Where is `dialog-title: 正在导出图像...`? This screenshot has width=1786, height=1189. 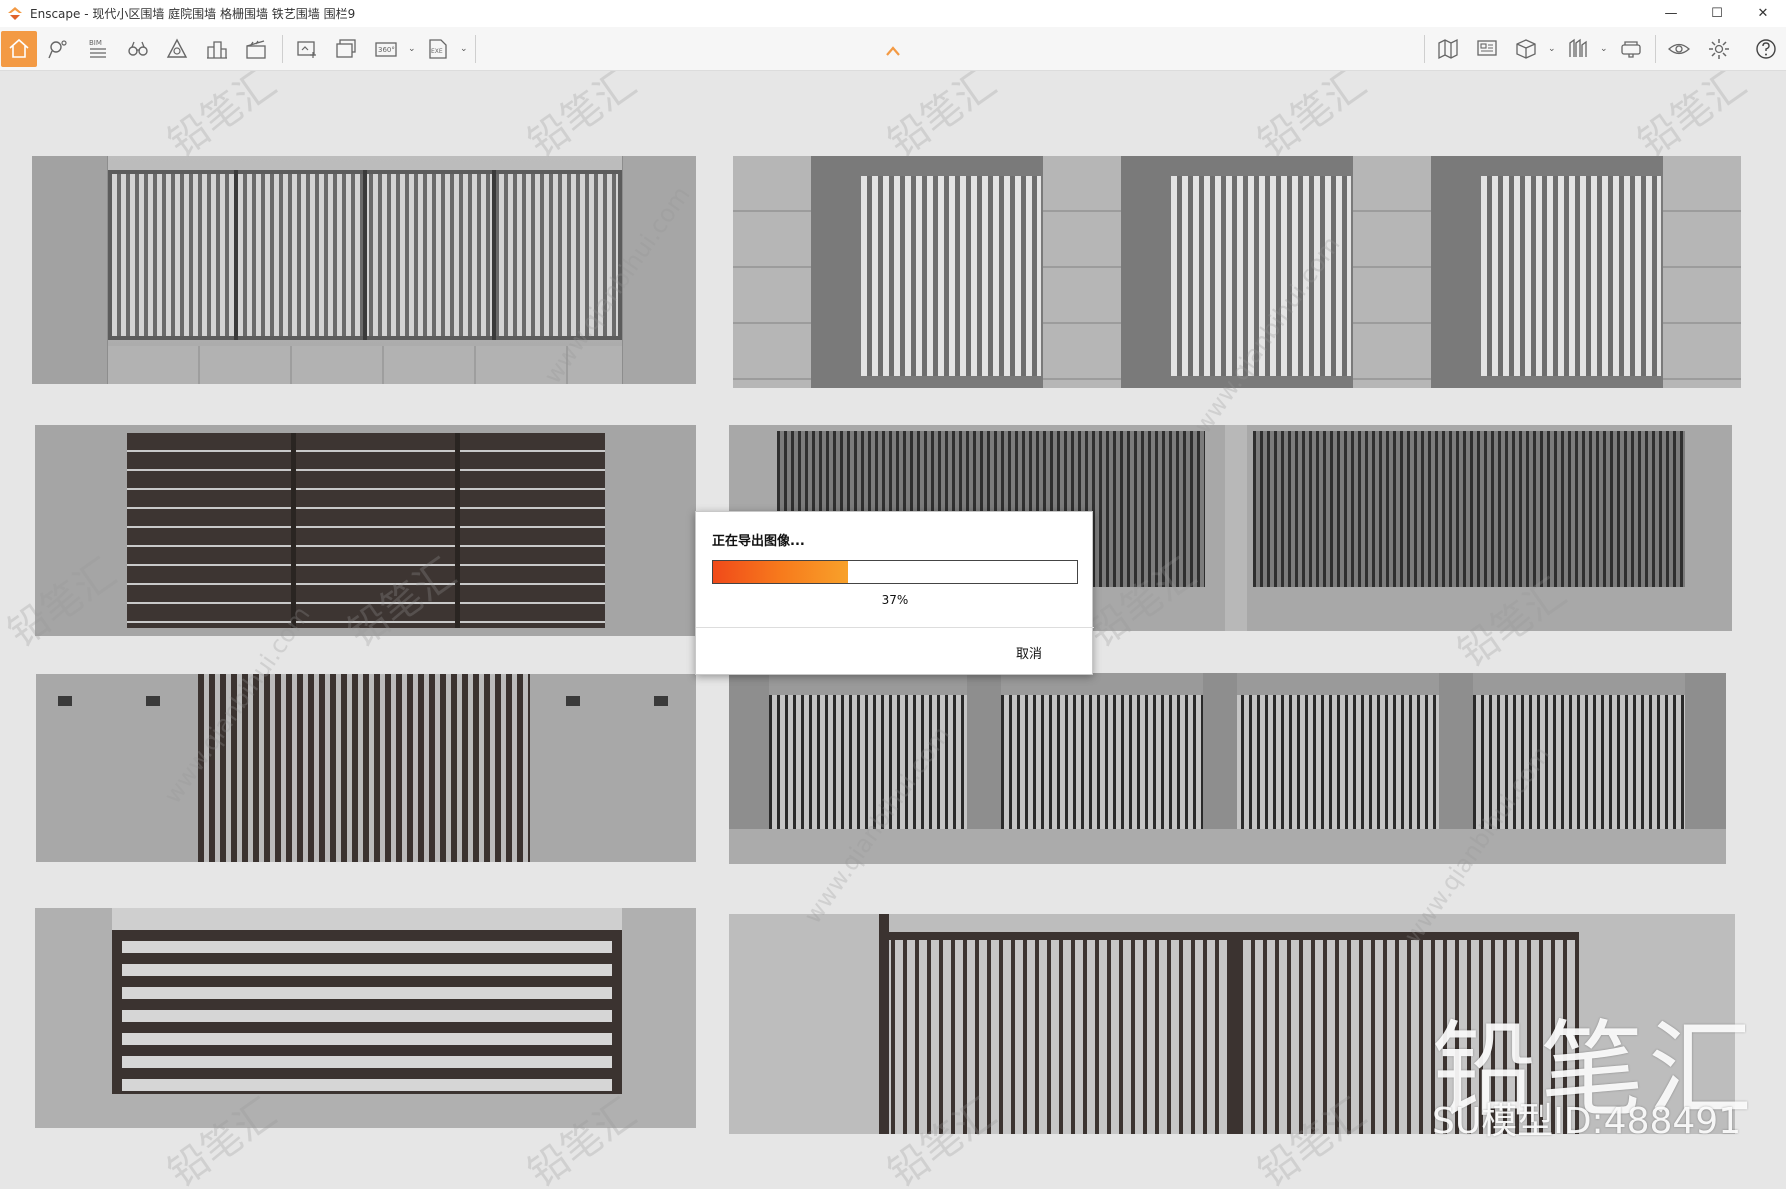 dialog-title: 正在导出图像... is located at coordinates (758, 541).